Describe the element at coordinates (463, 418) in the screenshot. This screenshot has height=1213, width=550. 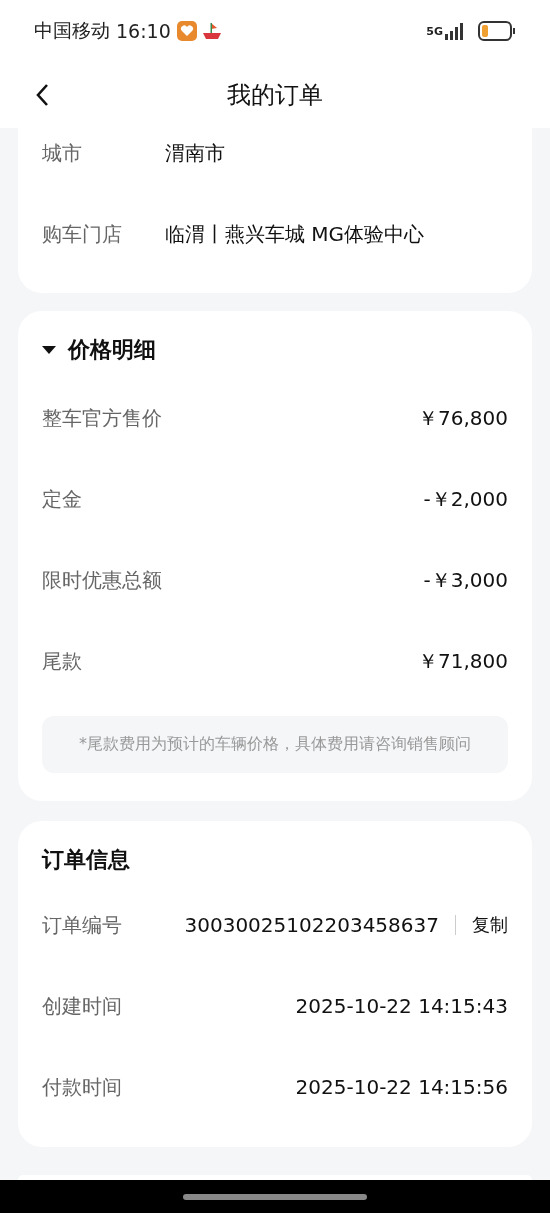
I see `field-value: ￥76,800` at that location.